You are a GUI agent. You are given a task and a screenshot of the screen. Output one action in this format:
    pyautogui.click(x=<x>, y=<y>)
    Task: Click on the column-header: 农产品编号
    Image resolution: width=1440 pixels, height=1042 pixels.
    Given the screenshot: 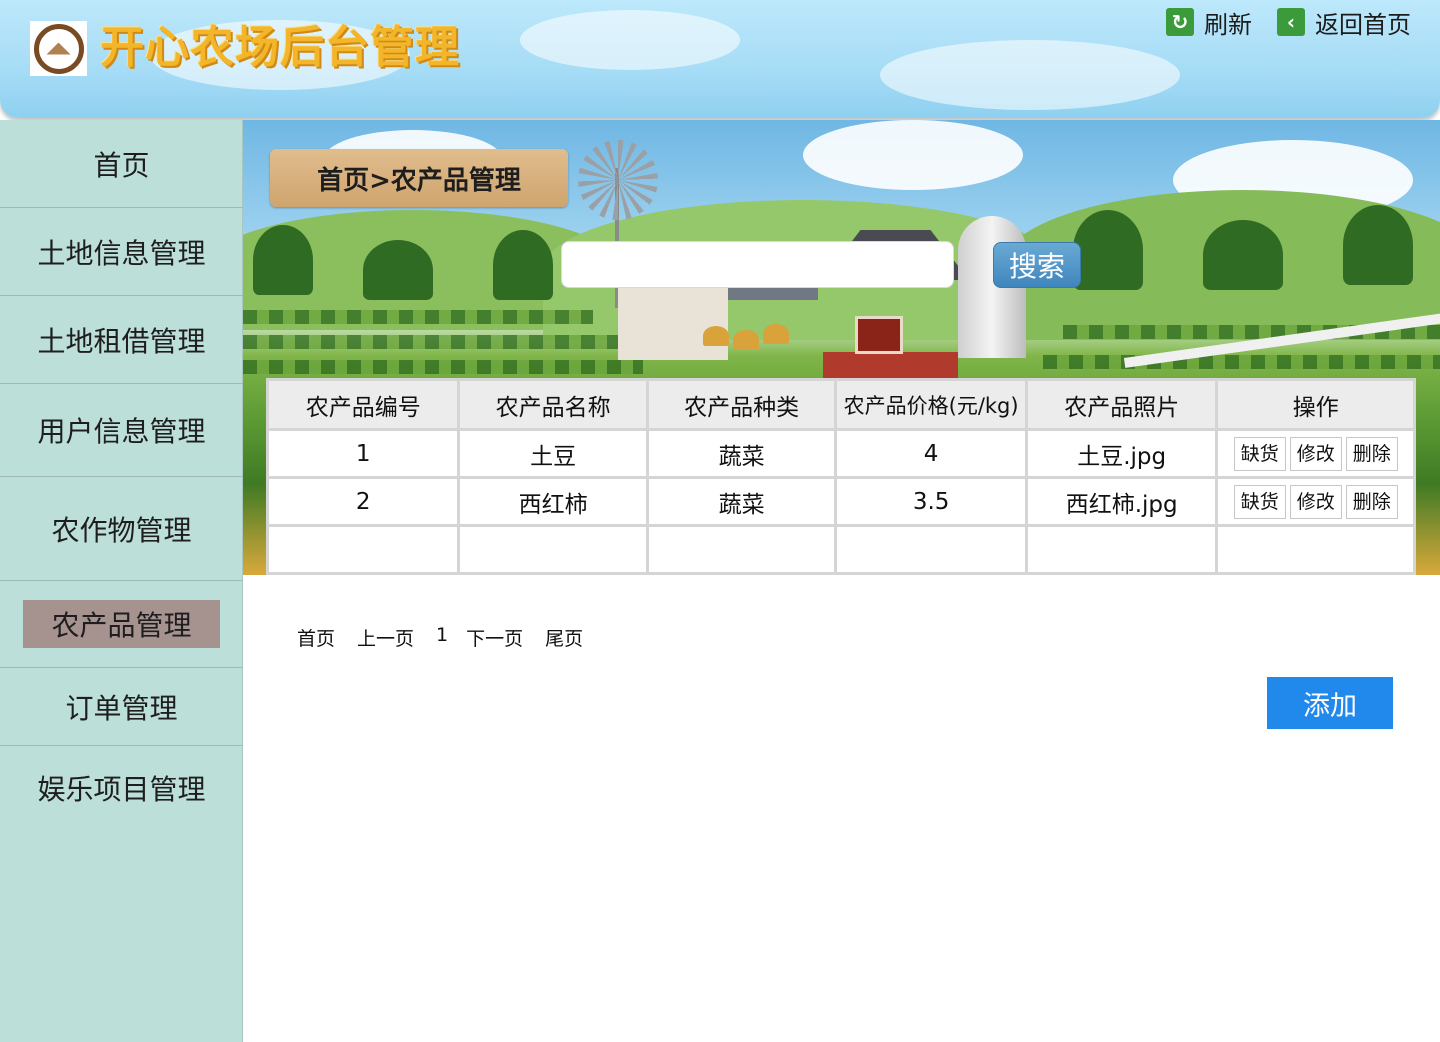 What is the action you would take?
    pyautogui.click(x=363, y=404)
    